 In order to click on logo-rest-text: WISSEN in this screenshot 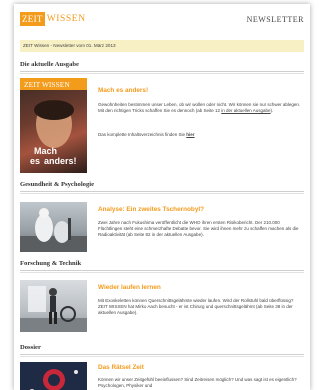, I will do `click(66, 19)`.